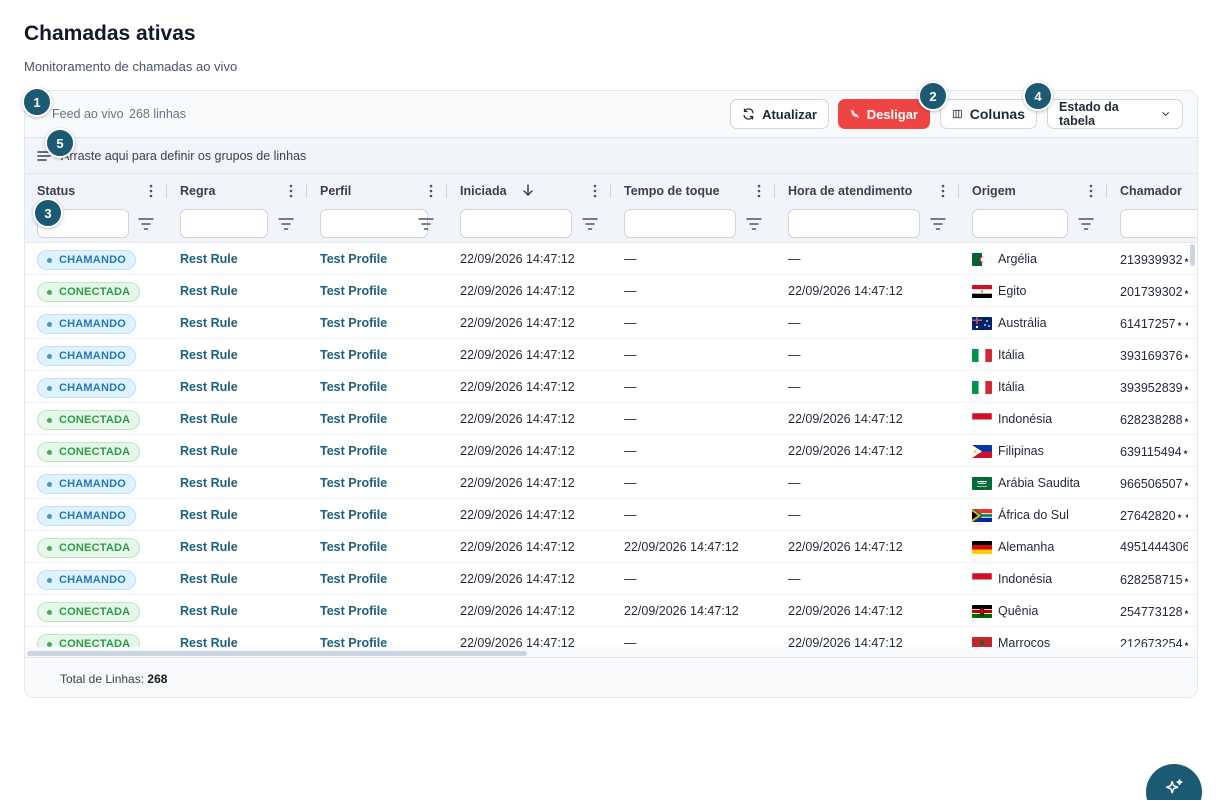 The height and width of the screenshot is (800, 1222). I want to click on filter-input-hora-de-atendimento, so click(854, 223).